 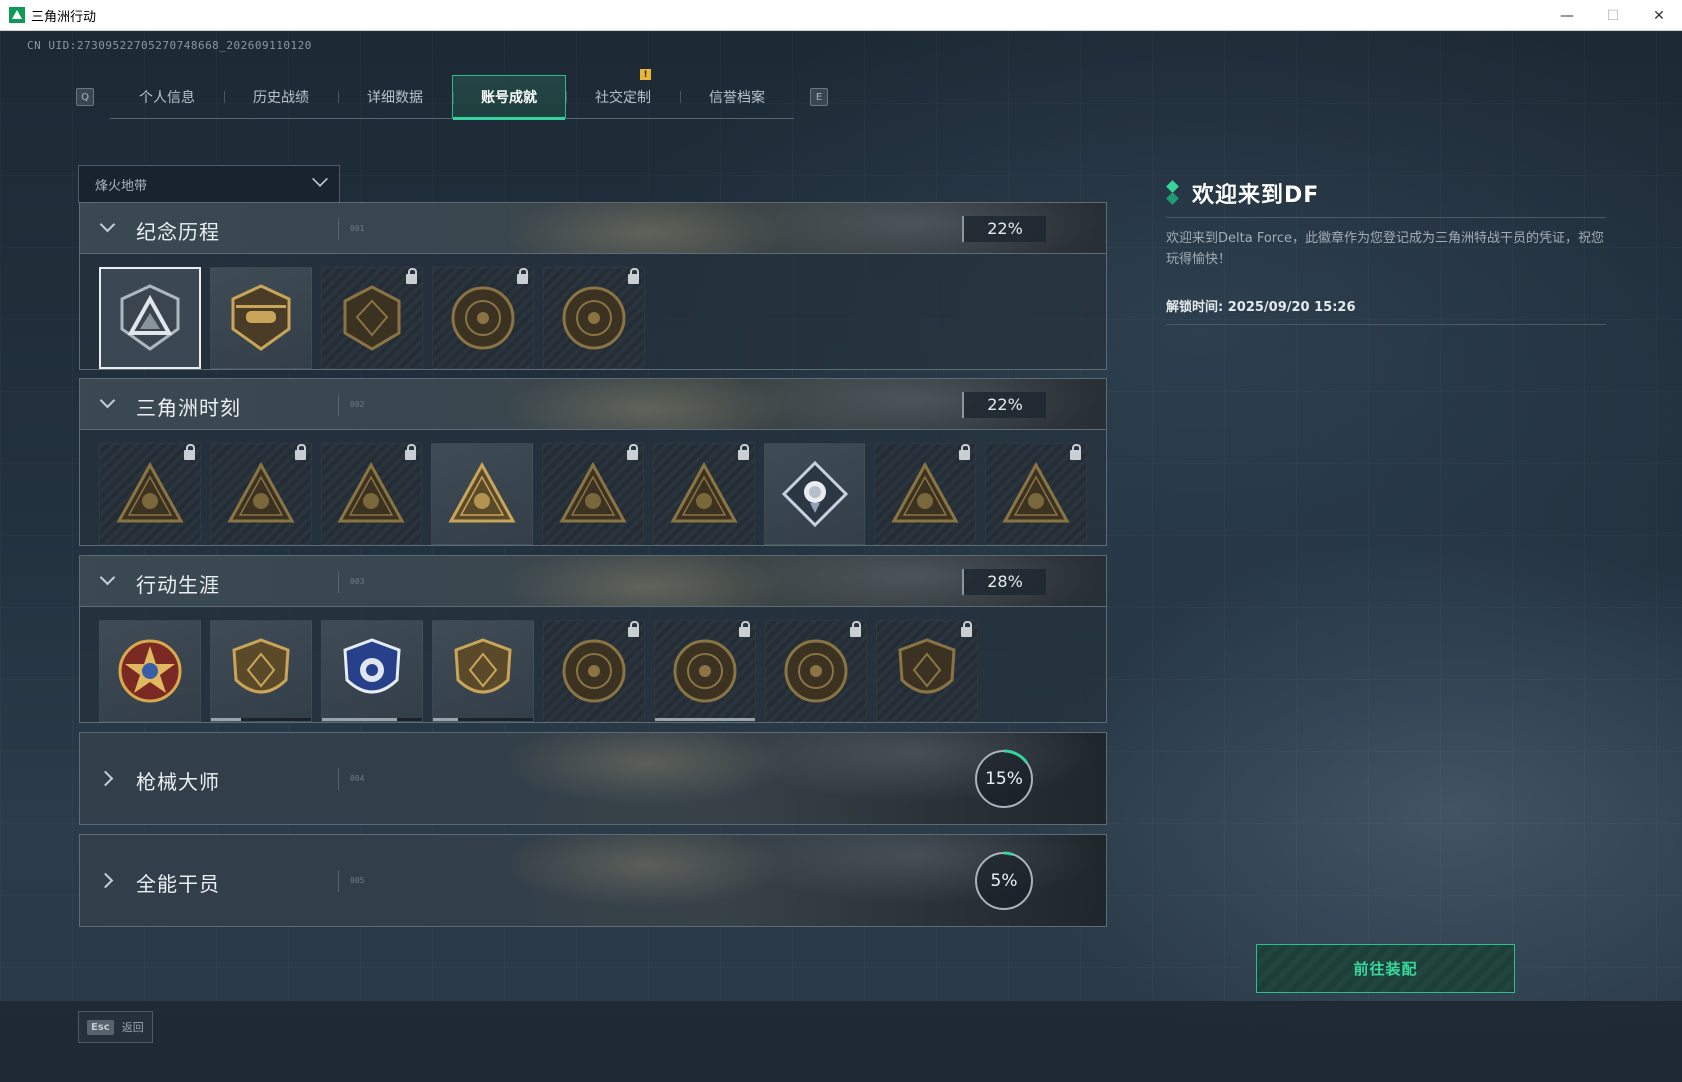 I want to click on bottom-bar, so click(x=841, y=1041).